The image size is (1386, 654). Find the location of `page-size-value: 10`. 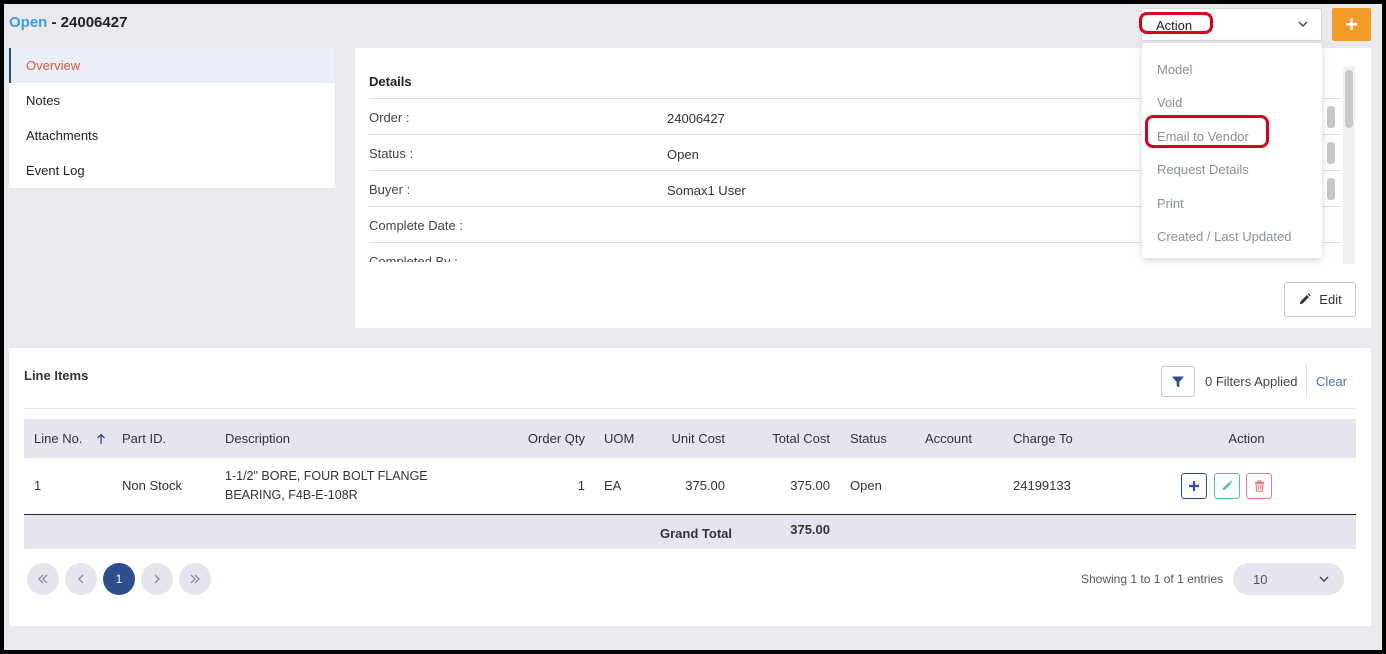

page-size-value: 10 is located at coordinates (1260, 579).